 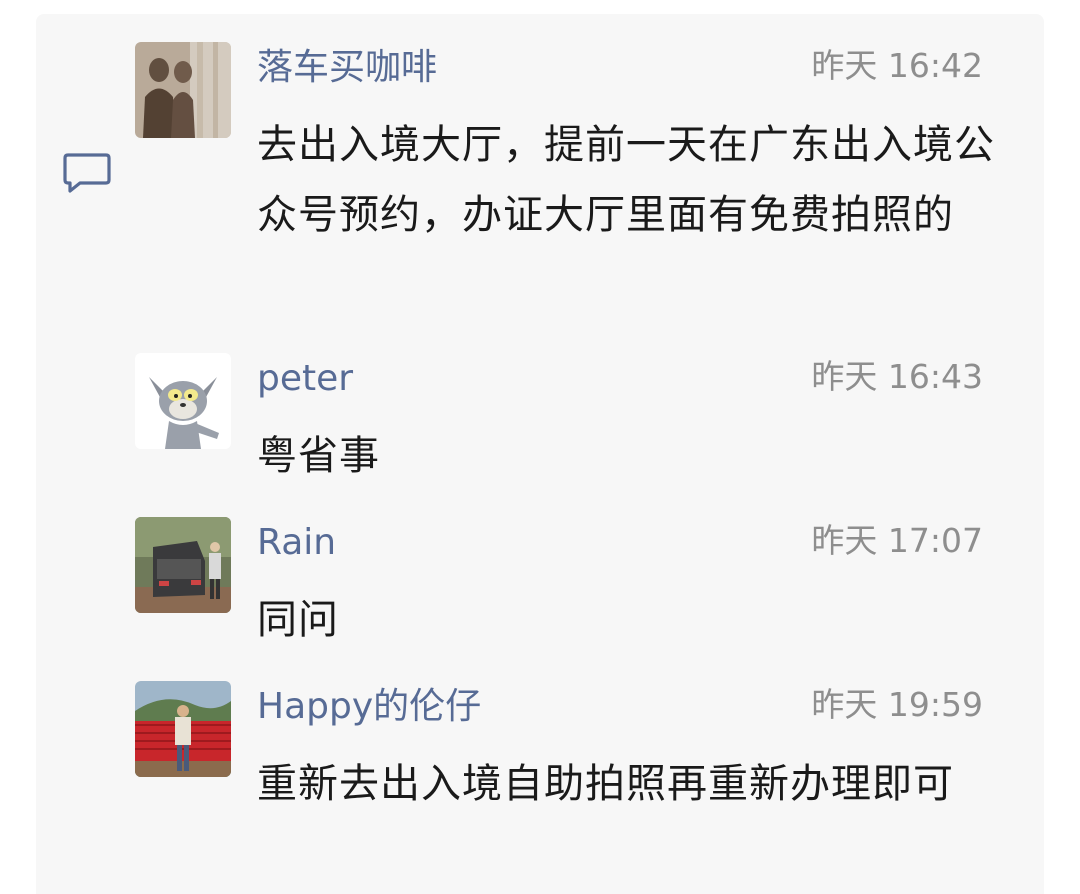 I want to click on comment-time: 昨天 16:43, so click(x=897, y=376).